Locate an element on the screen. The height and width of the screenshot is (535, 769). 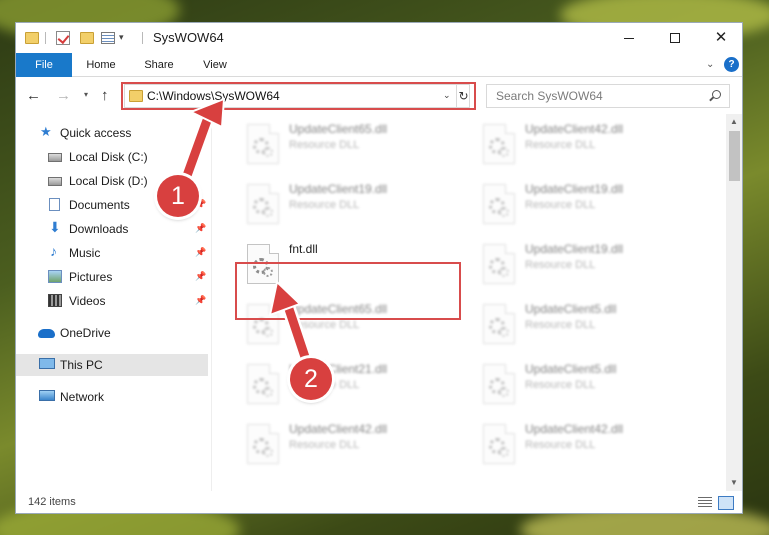
sidebar-item-videos: Videos 📌 is located at coordinates (112, 301).